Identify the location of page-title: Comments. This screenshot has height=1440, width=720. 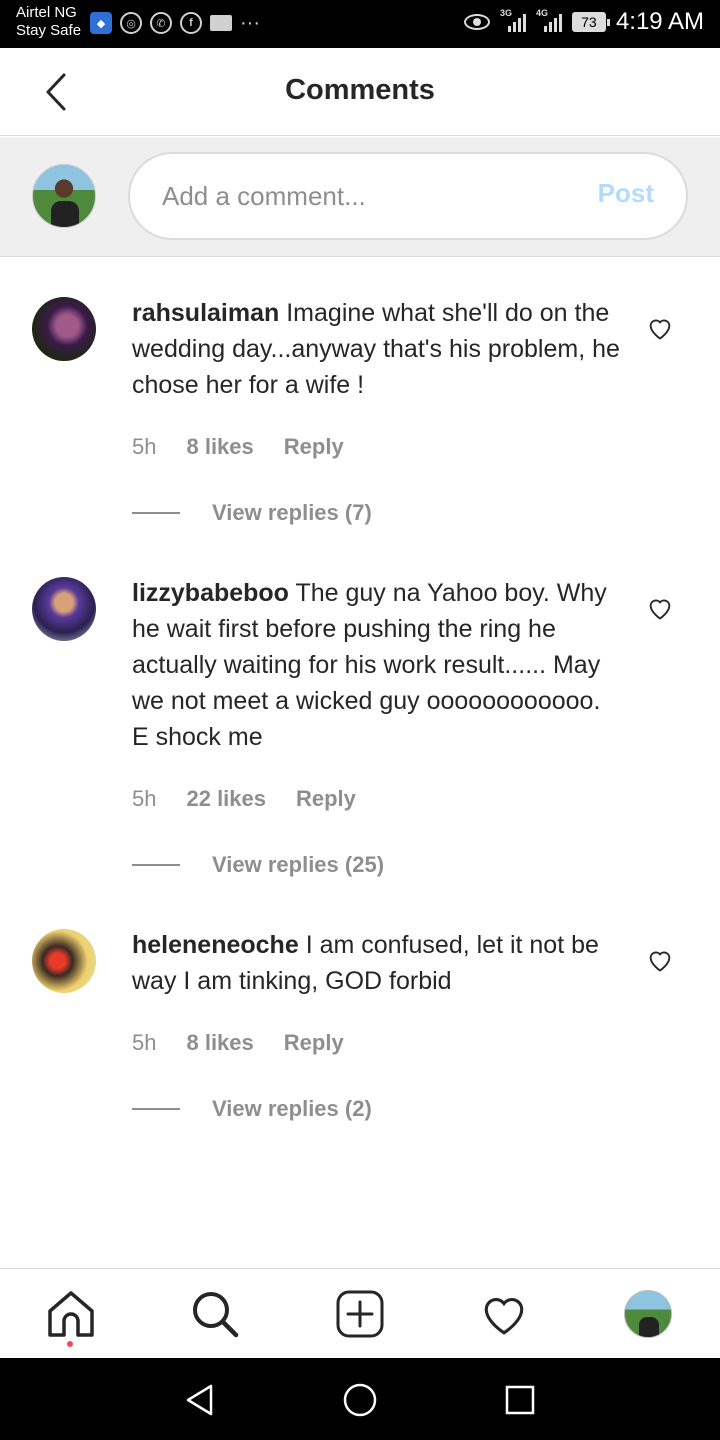
(360, 90).